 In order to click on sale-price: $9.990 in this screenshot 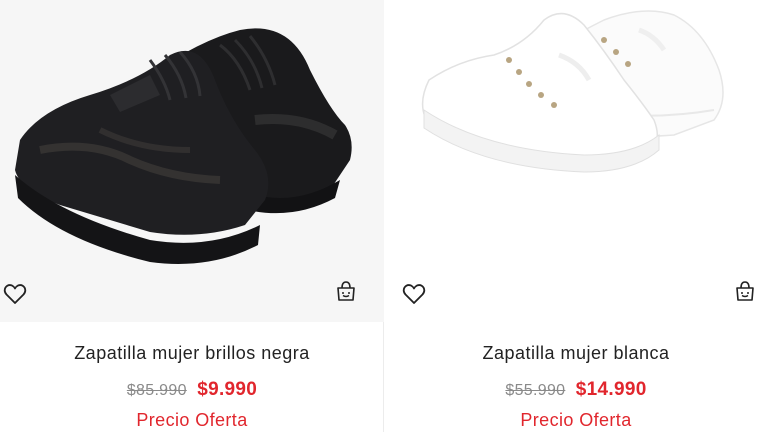, I will do `click(227, 389)`.